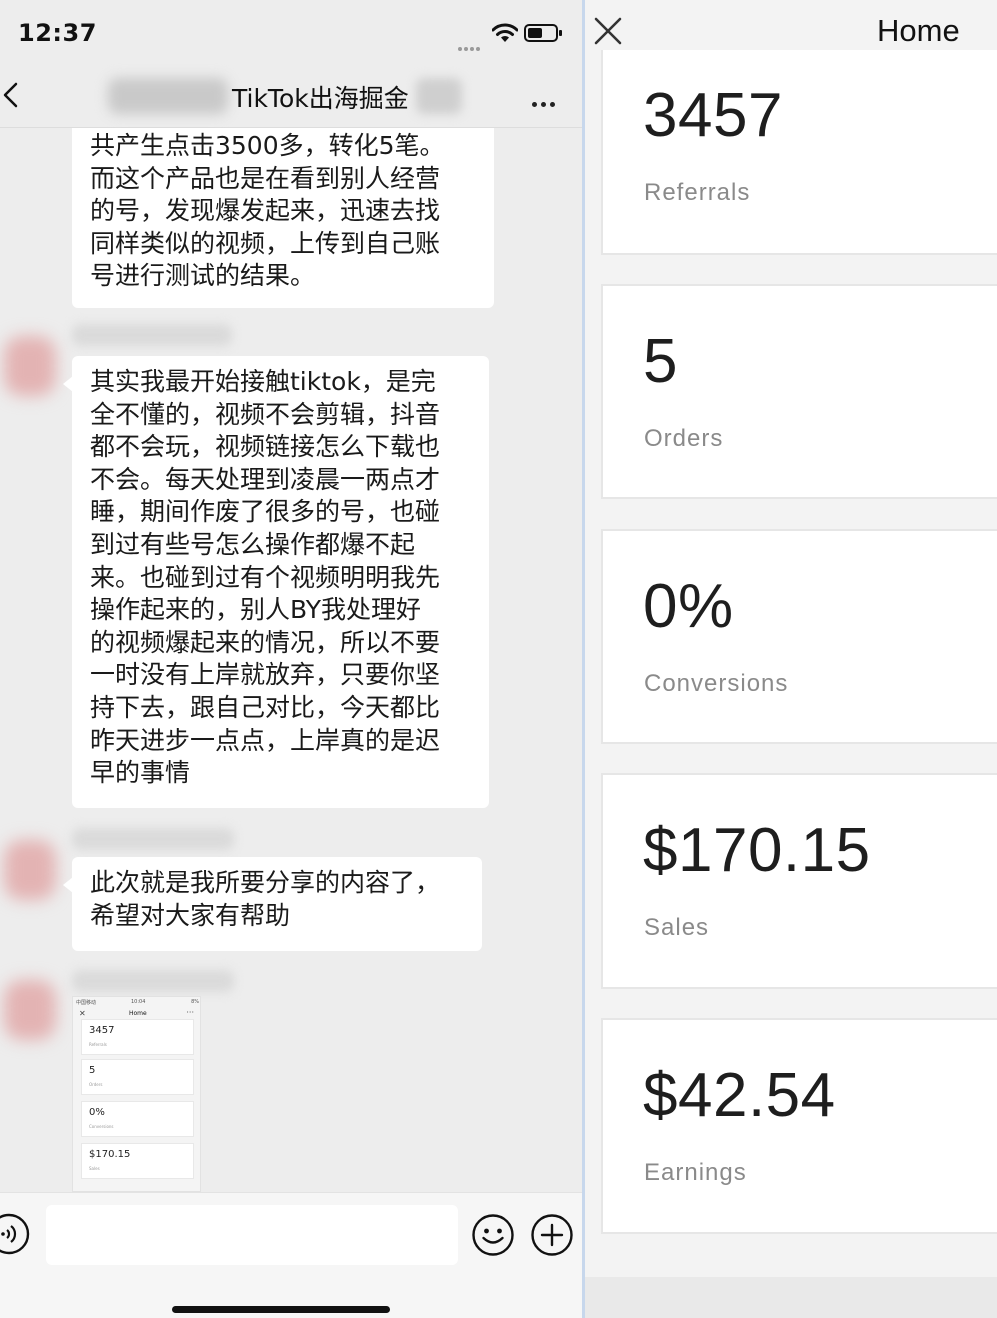 This screenshot has height=1318, width=997. Describe the element at coordinates (265, 899) in the screenshot. I see `message-text: 此次就是我所要分享的内容了， 希望对大家有帮助` at that location.